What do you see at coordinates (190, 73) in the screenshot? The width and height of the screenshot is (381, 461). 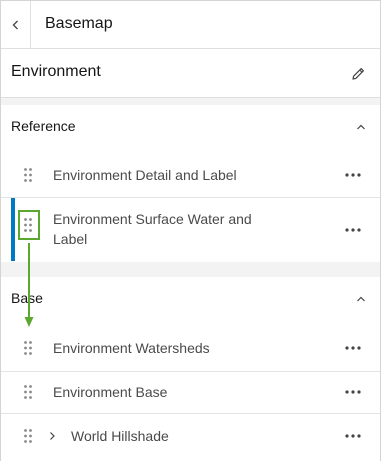 I see `basemap-name-row: Environment` at bounding box center [190, 73].